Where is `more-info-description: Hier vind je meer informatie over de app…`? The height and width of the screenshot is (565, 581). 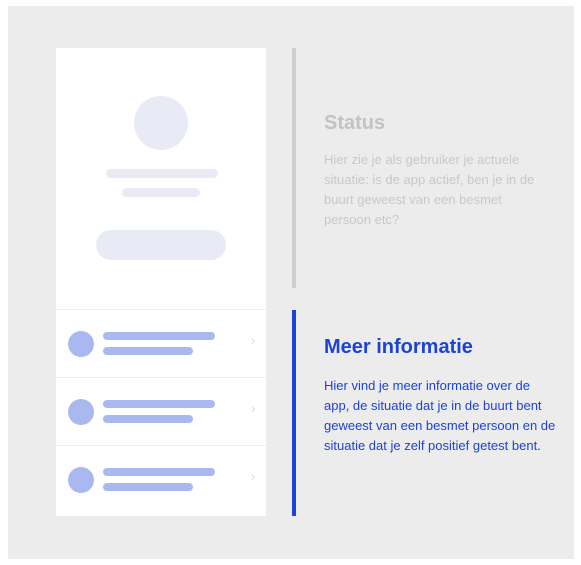
more-info-description: Hier vind je meer informatie over de app… is located at coordinates (440, 415).